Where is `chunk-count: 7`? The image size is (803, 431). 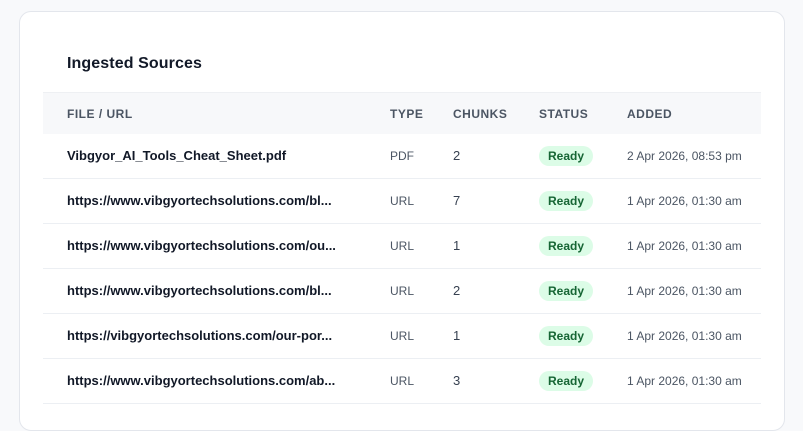
chunk-count: 7 is located at coordinates (457, 200).